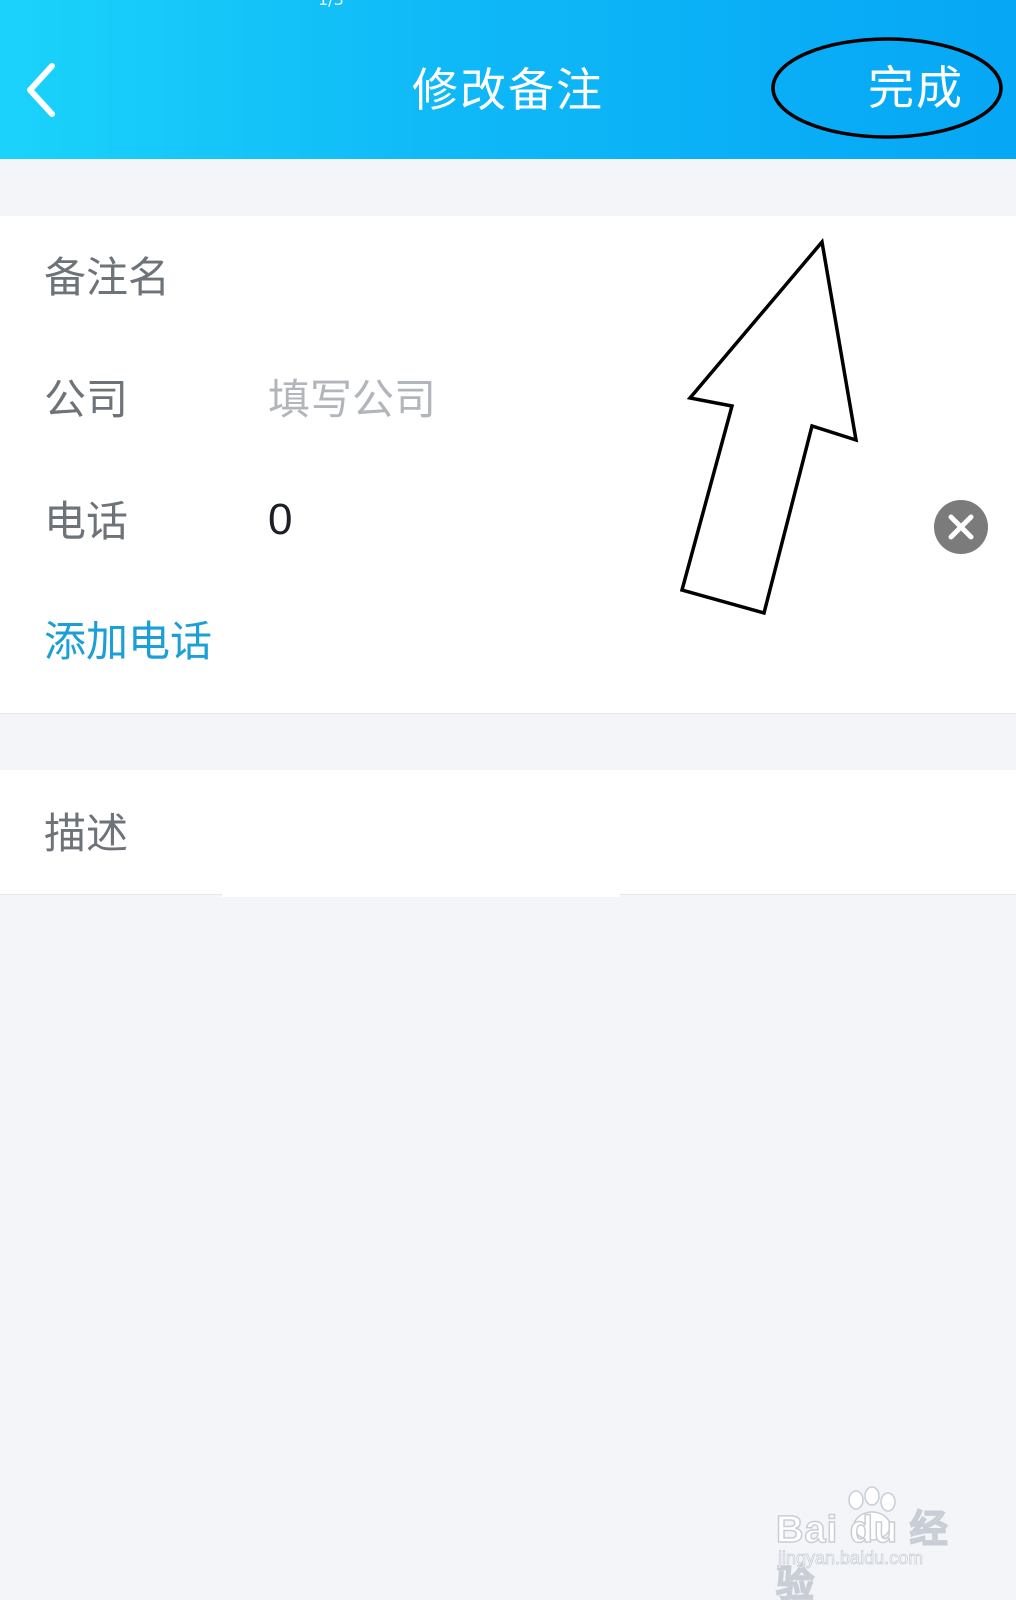 This screenshot has height=1600, width=1016. What do you see at coordinates (851, 1558) in the screenshot?
I see `watermark-url: jingyan.baidu.com` at bounding box center [851, 1558].